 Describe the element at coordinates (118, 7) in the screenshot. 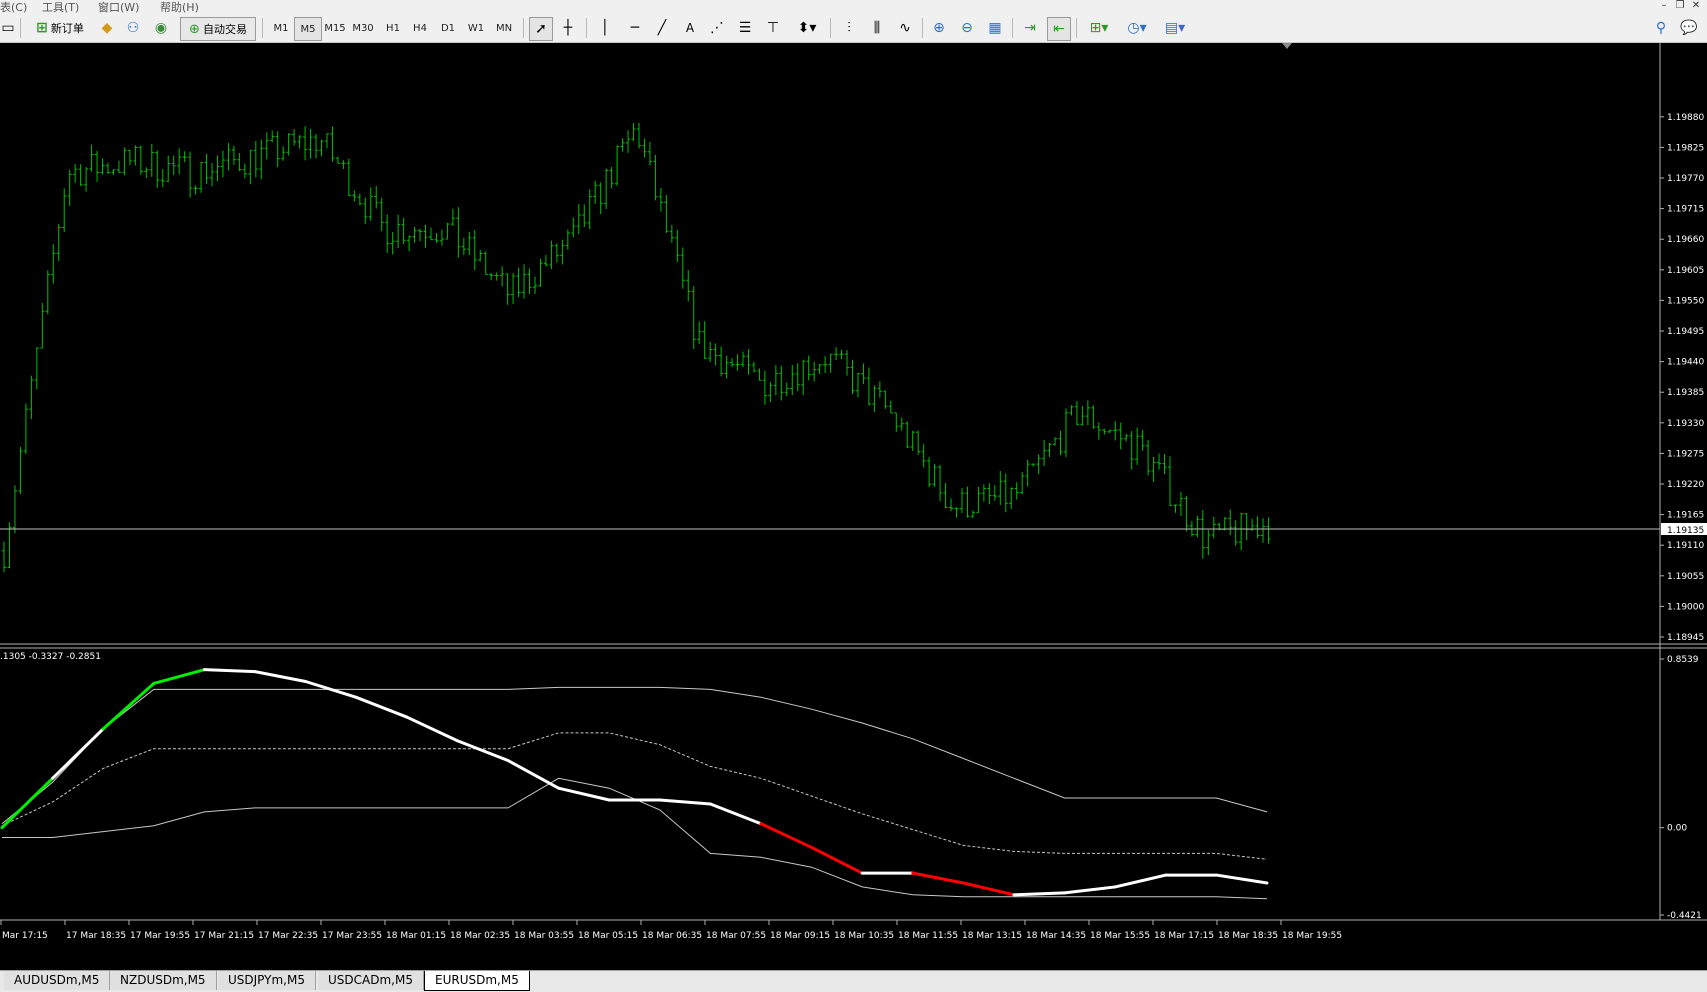

I see `menu-item-window: 窗口(W)` at that location.